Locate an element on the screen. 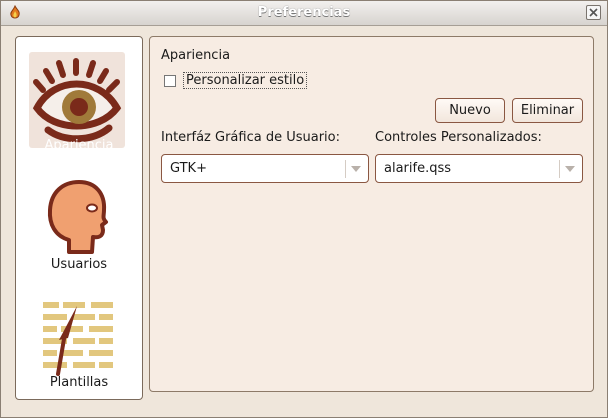  window-title: Preferencias is located at coordinates (304, 12).